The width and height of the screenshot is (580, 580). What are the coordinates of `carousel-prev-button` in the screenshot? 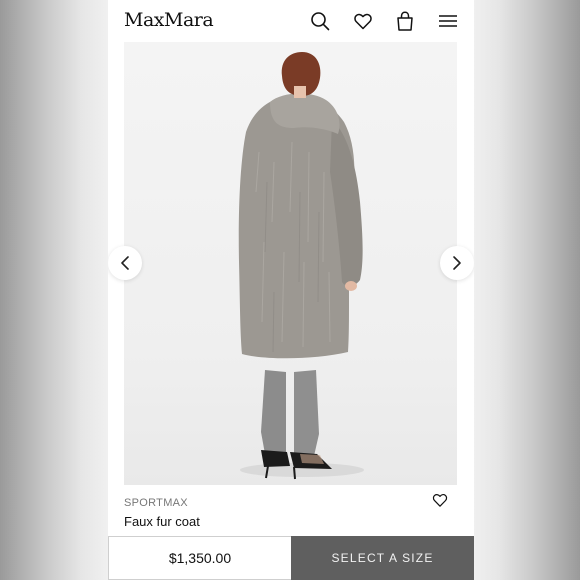 It's located at (125, 263).